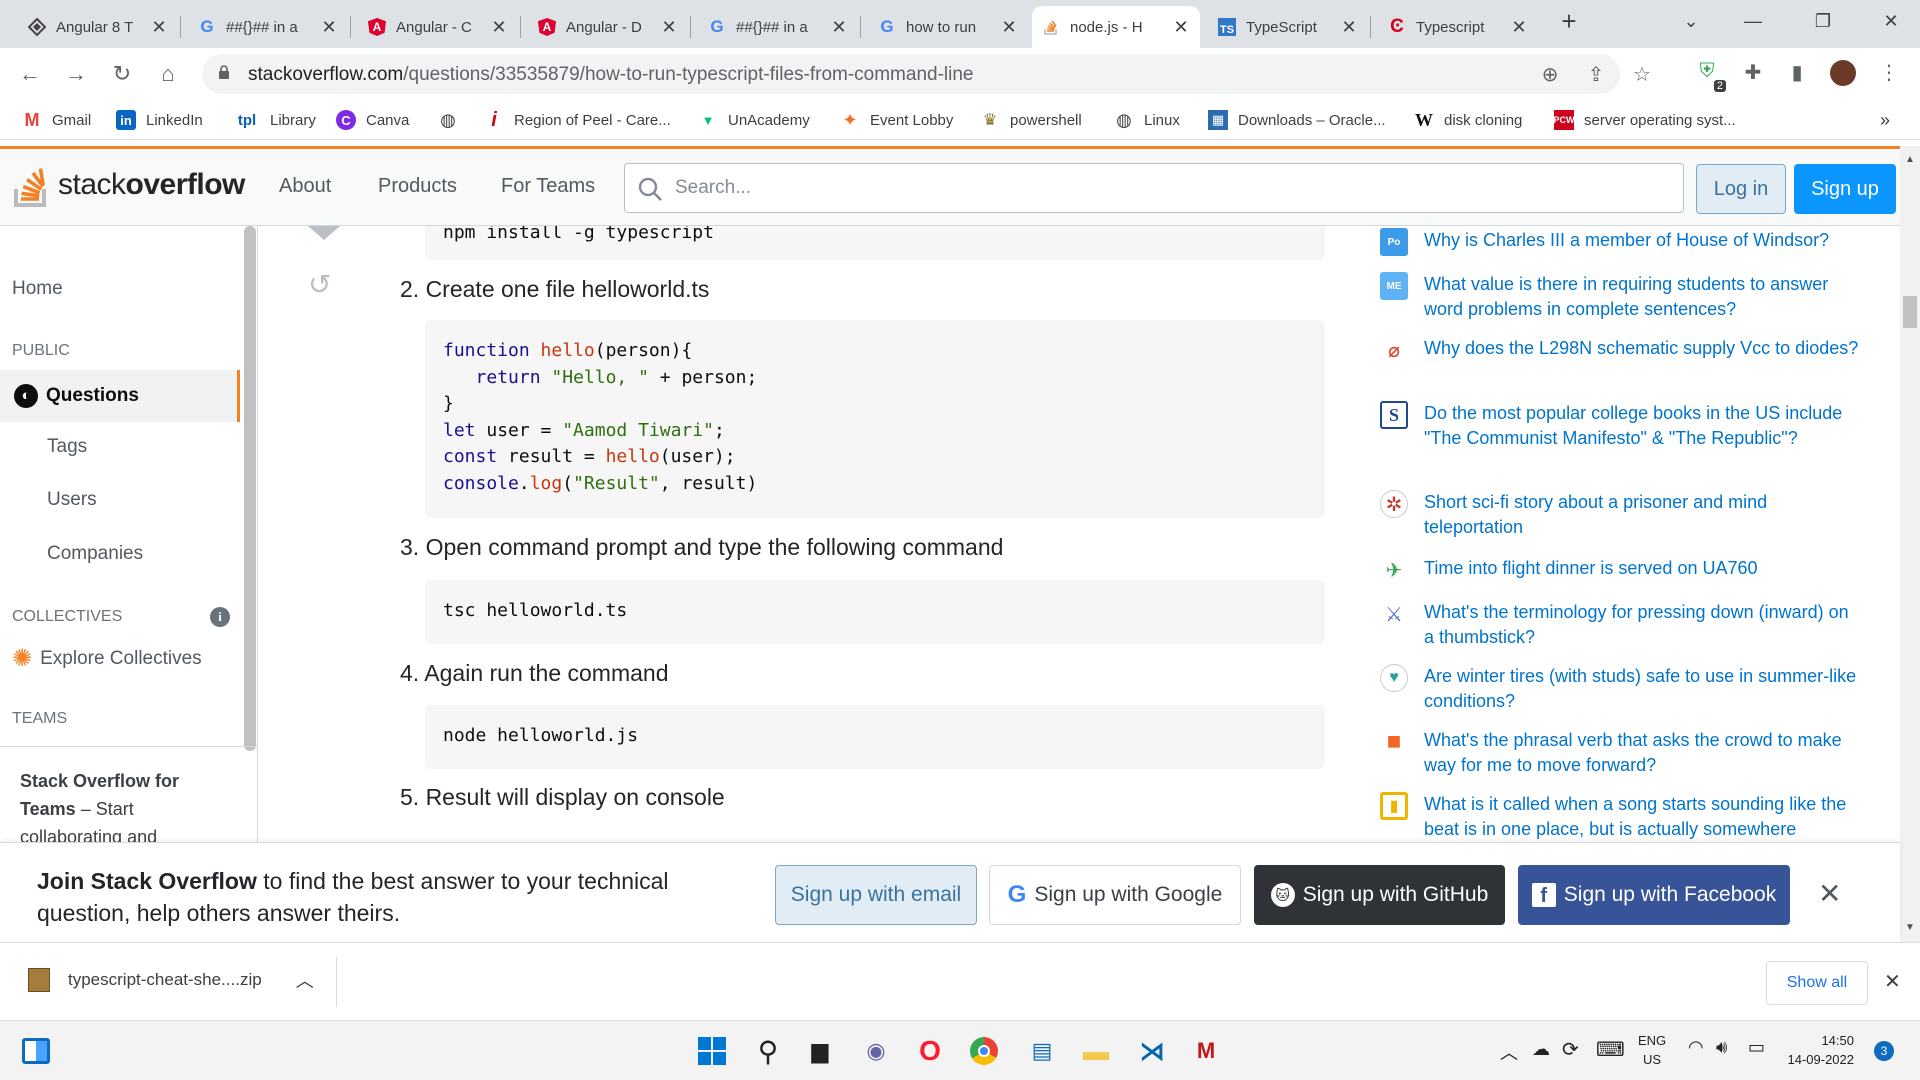  What do you see at coordinates (1889, 73) in the screenshot?
I see `chrome-menu-icon: ⋮` at bounding box center [1889, 73].